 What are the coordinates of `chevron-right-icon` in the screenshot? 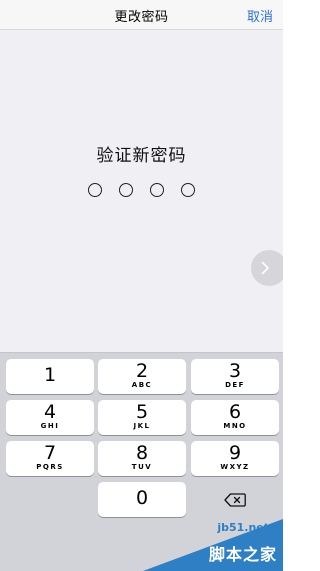 It's located at (265, 268).